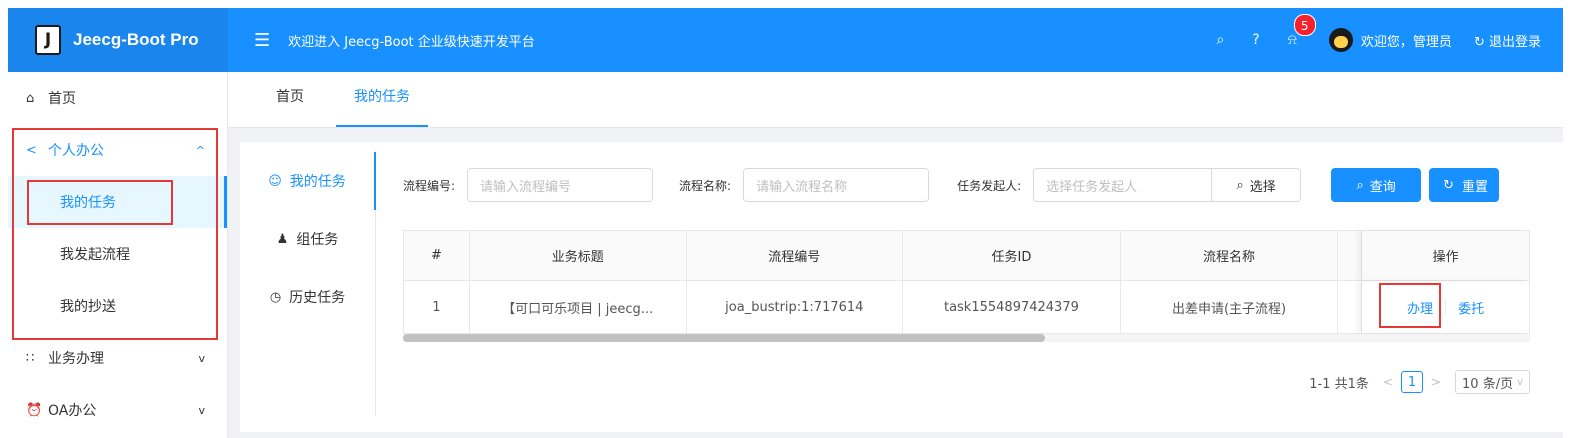 The image size is (1571, 438). What do you see at coordinates (437, 307) in the screenshot?
I see `cell-index: 1` at bounding box center [437, 307].